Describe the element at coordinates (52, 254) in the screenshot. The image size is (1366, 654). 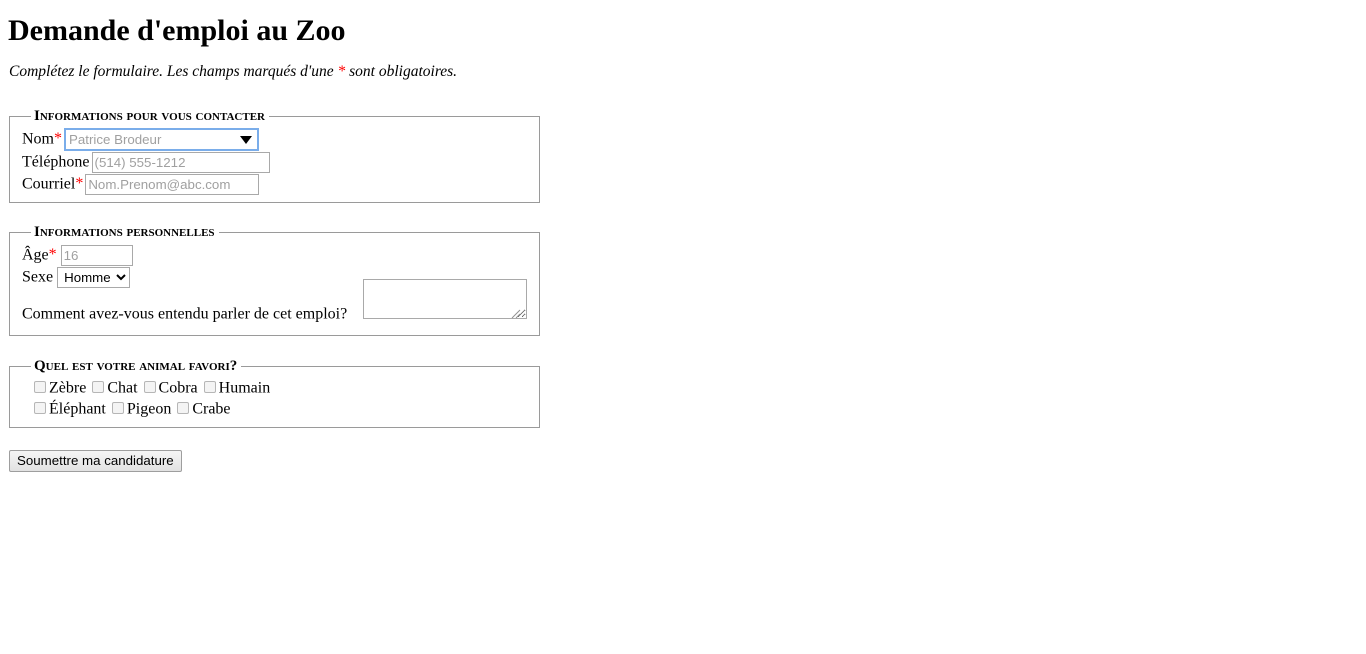
I see `required-asterisk-age: *` at that location.